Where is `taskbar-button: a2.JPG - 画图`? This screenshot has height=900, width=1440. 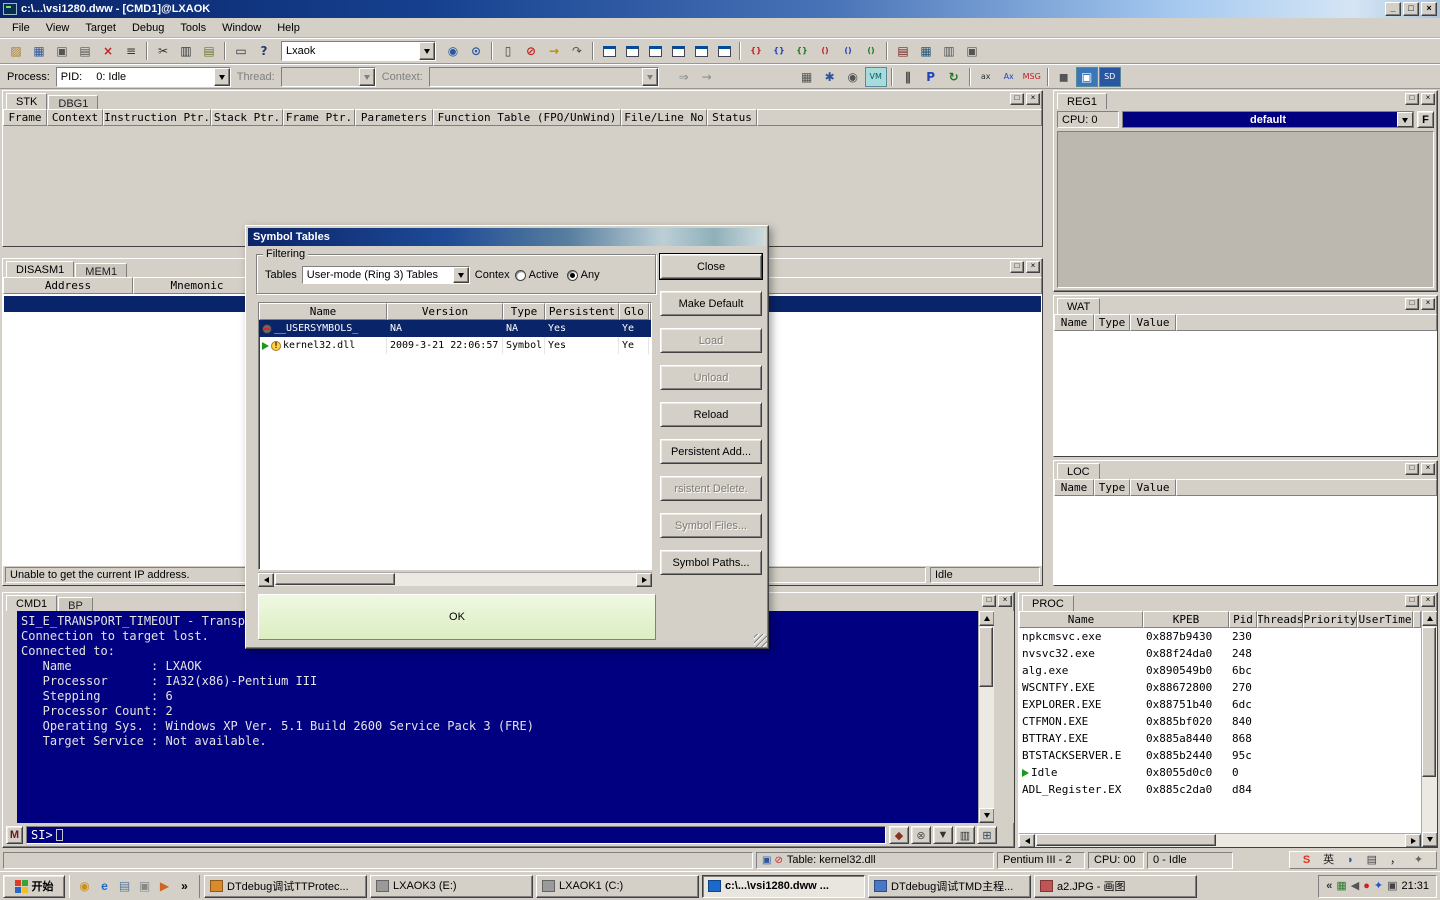
taskbar-button: a2.JPG - 画图 is located at coordinates (1115, 886).